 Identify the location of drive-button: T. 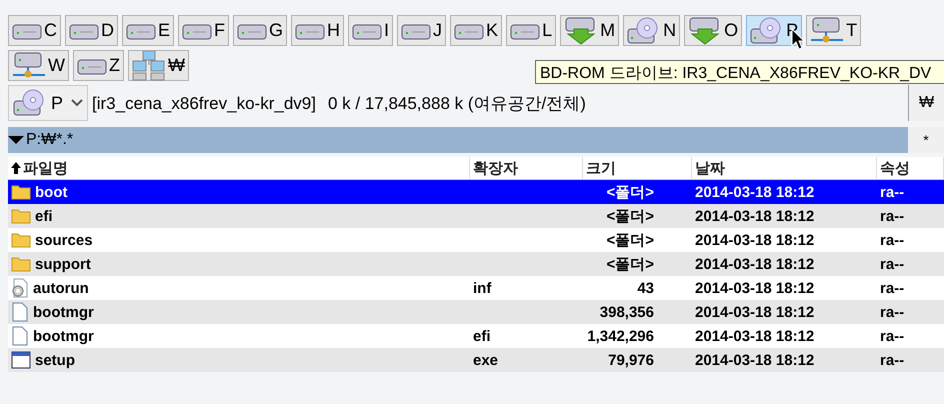
(834, 30).